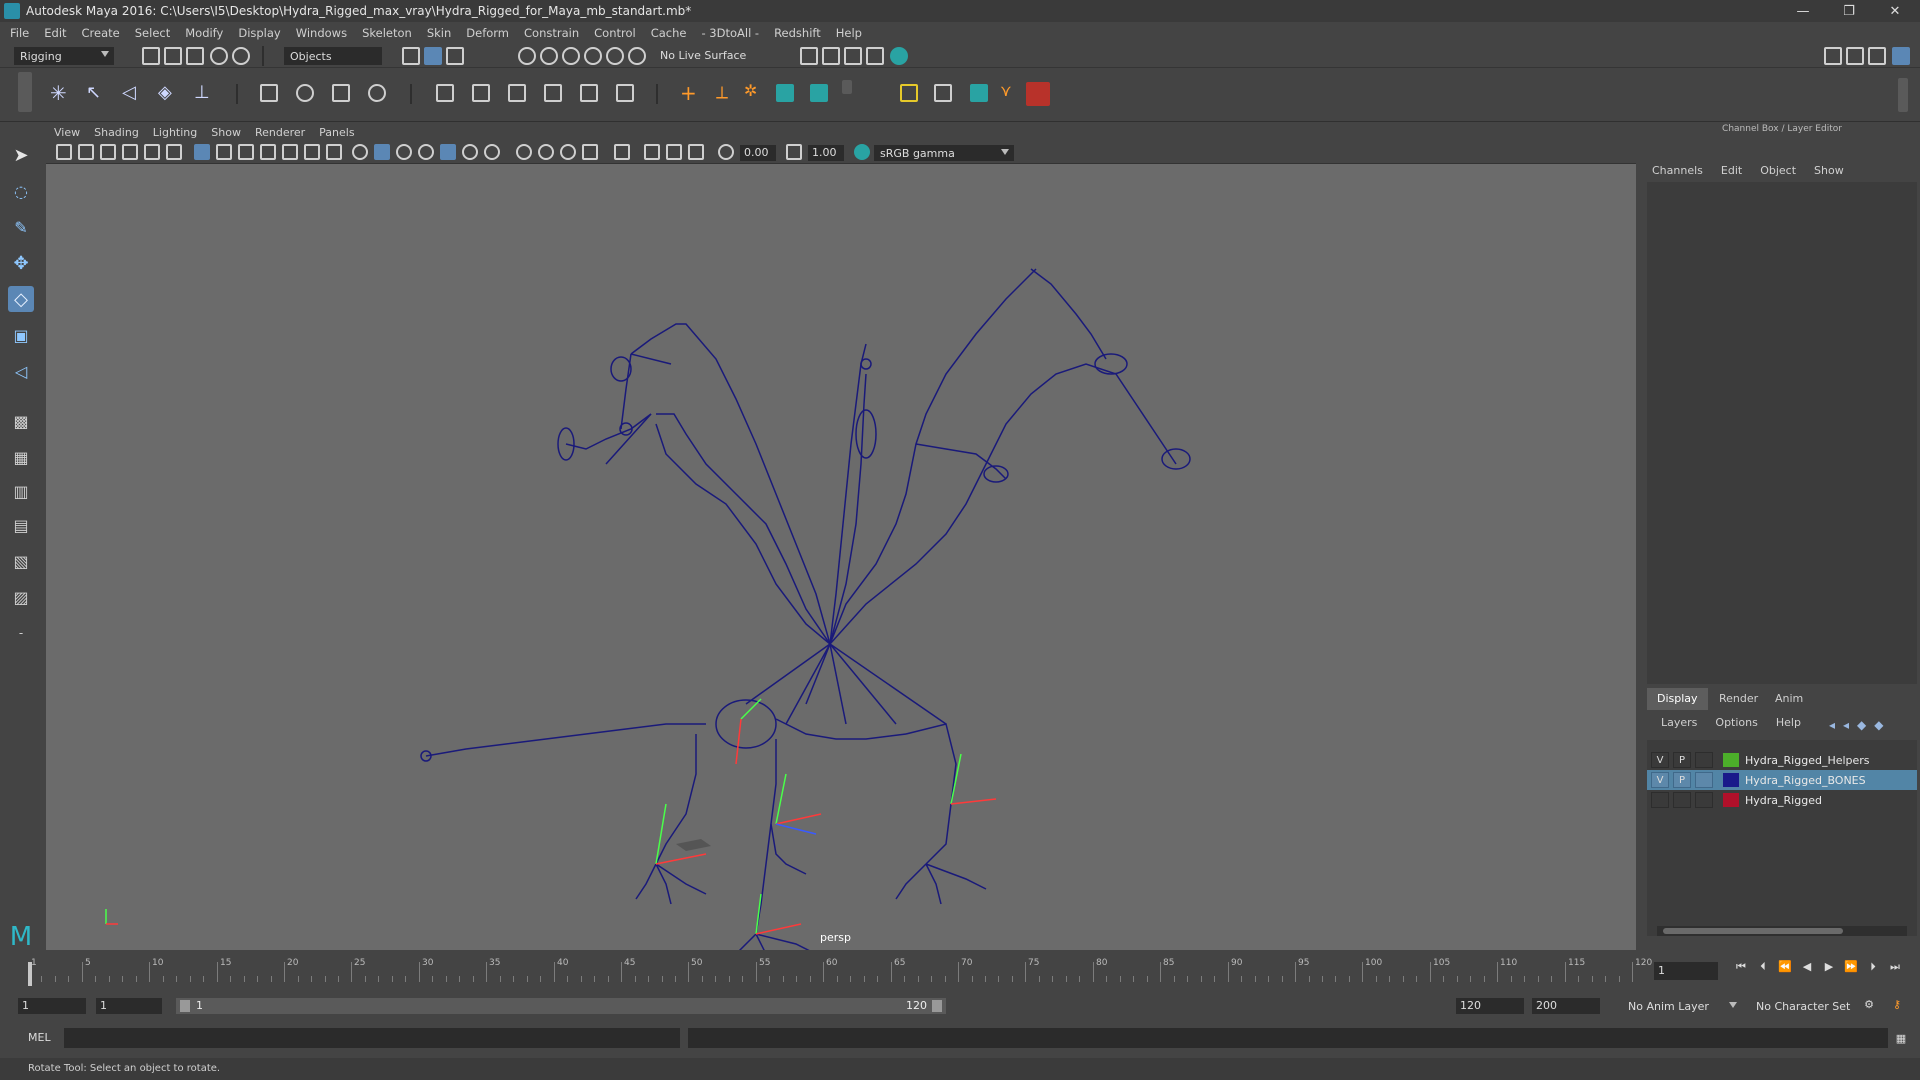 The image size is (1920, 1080). I want to click on joint-tool-icon: ✳, so click(59, 93).